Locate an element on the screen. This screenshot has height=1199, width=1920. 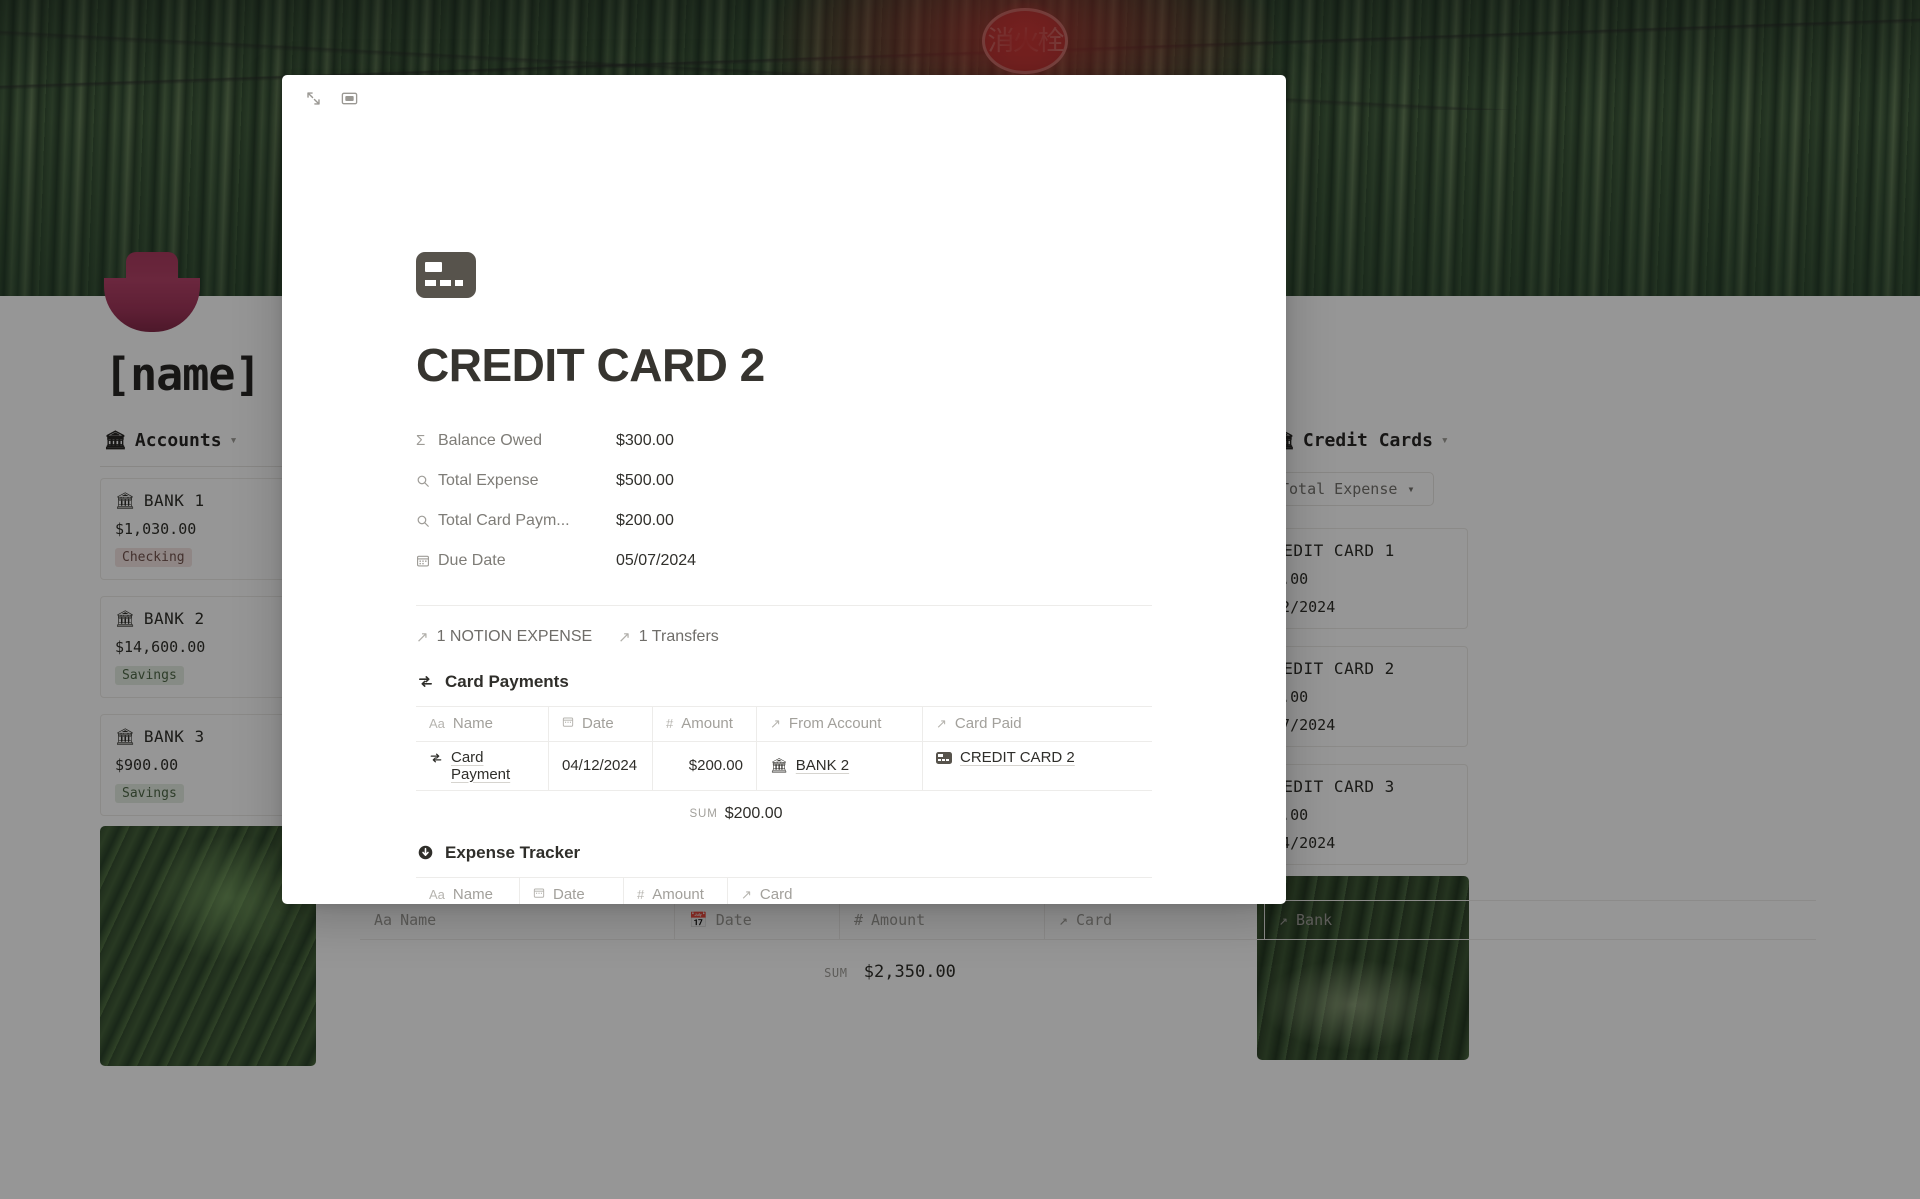
relation-link-label: 1 Transfers is located at coordinates (678, 636).